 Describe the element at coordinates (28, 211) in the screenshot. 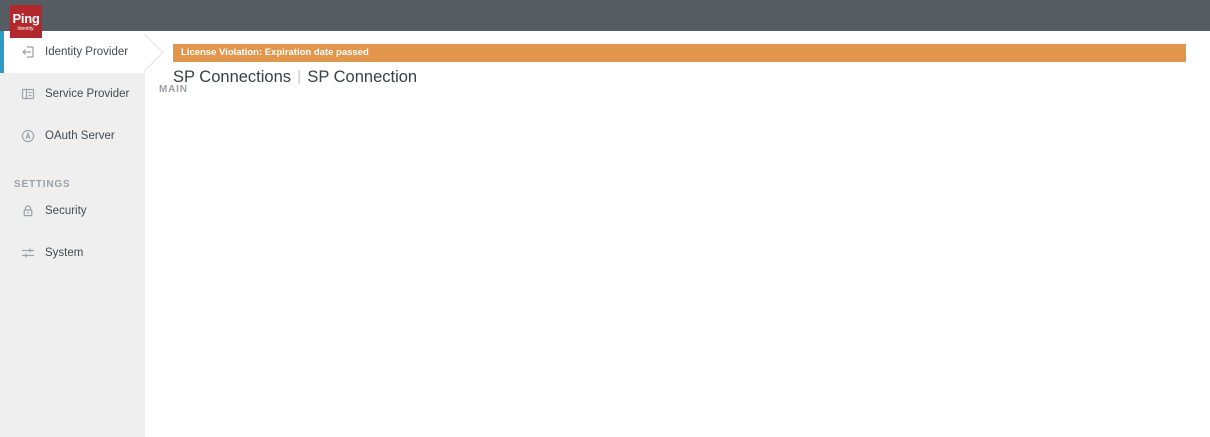

I see `lock-icon` at that location.